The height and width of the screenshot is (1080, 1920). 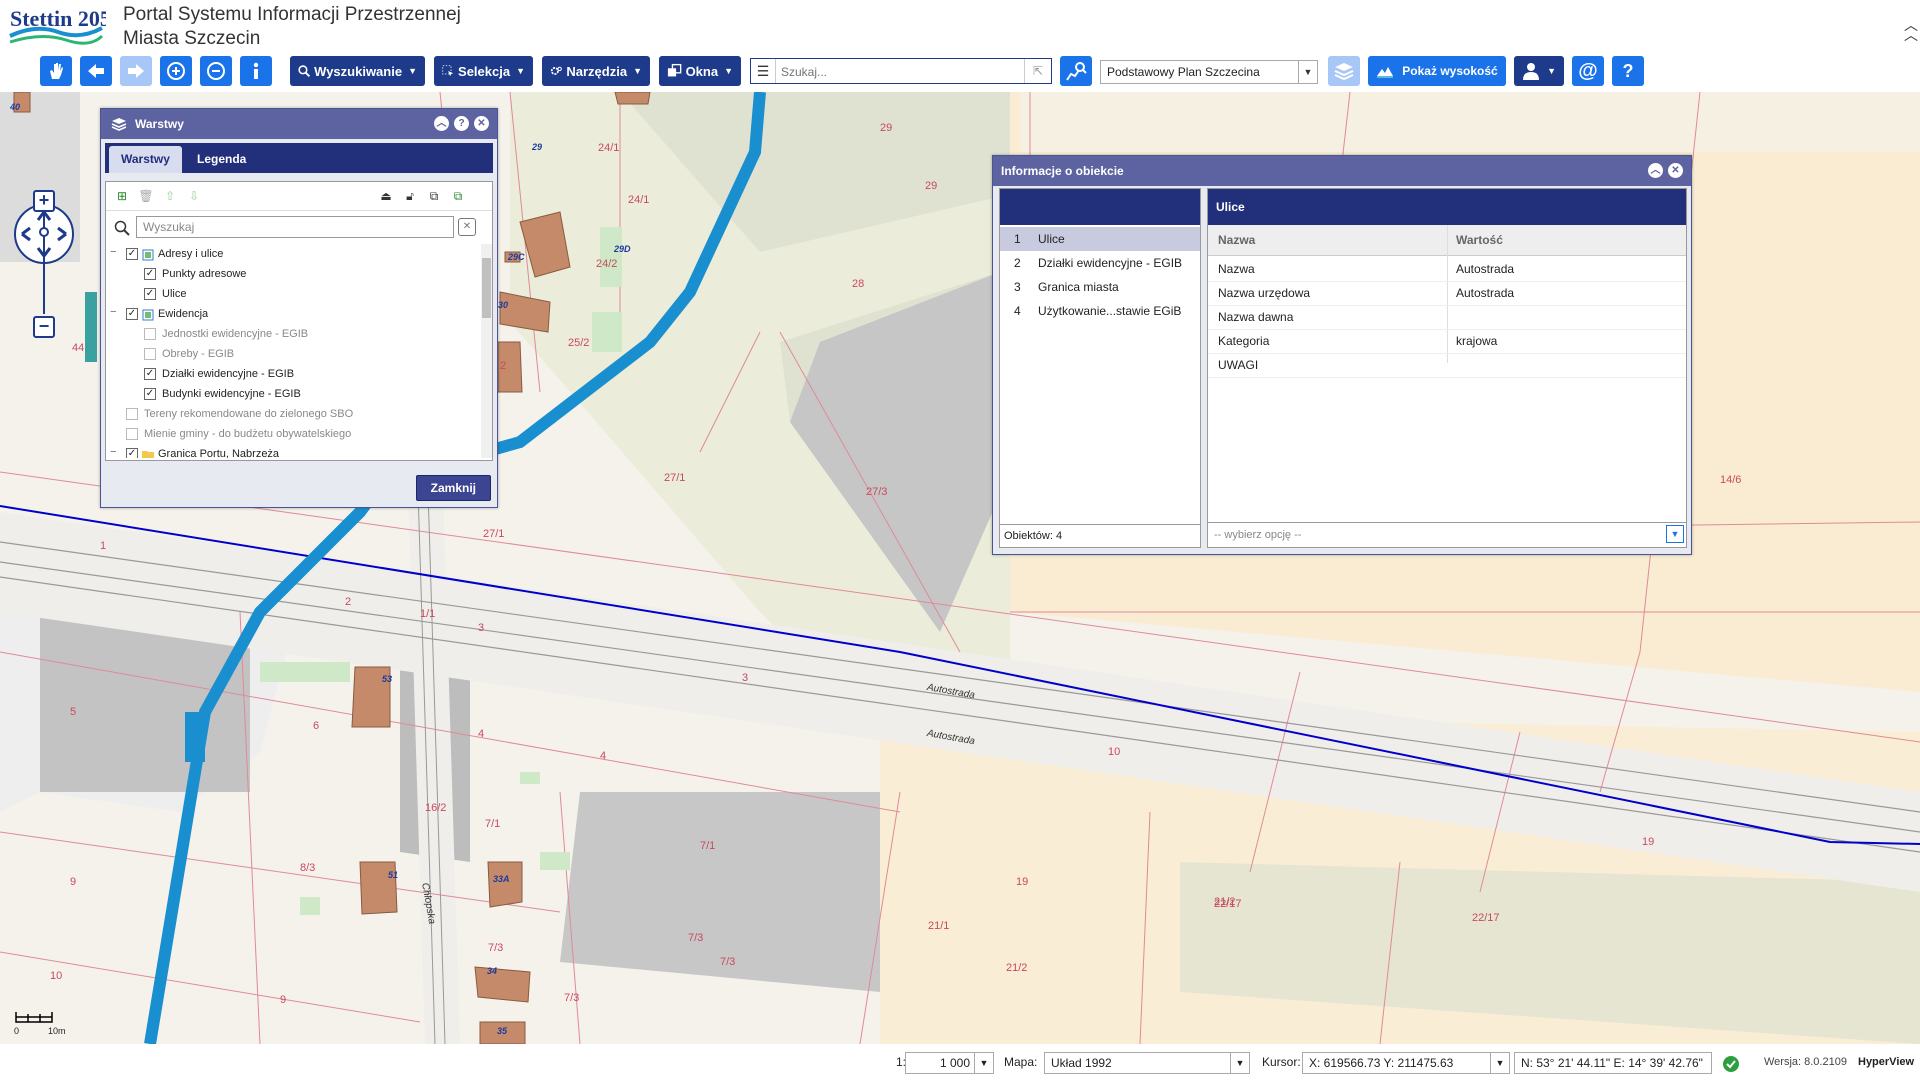 I want to click on selection-menu-button: Selekcja ▼, so click(x=483, y=71).